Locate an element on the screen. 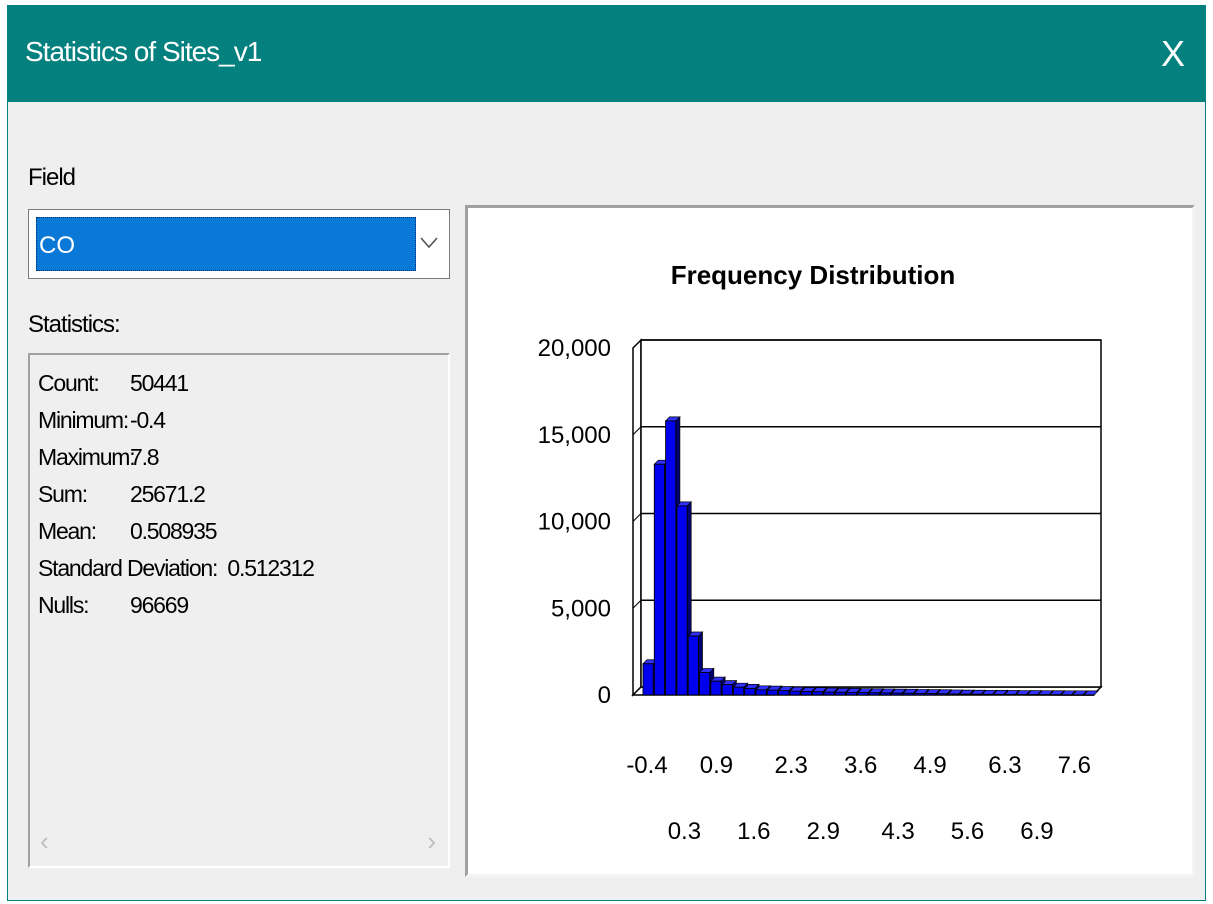 This screenshot has width=1213, height=904. horizontal-scrollbar: ‹ › is located at coordinates (239, 842).